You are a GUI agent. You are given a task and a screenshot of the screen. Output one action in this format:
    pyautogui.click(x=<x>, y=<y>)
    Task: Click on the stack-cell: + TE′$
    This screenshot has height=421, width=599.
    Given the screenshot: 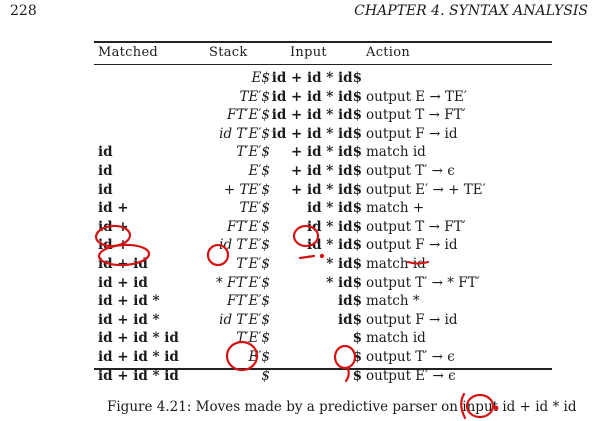 What is the action you would take?
    pyautogui.click(x=246, y=189)
    